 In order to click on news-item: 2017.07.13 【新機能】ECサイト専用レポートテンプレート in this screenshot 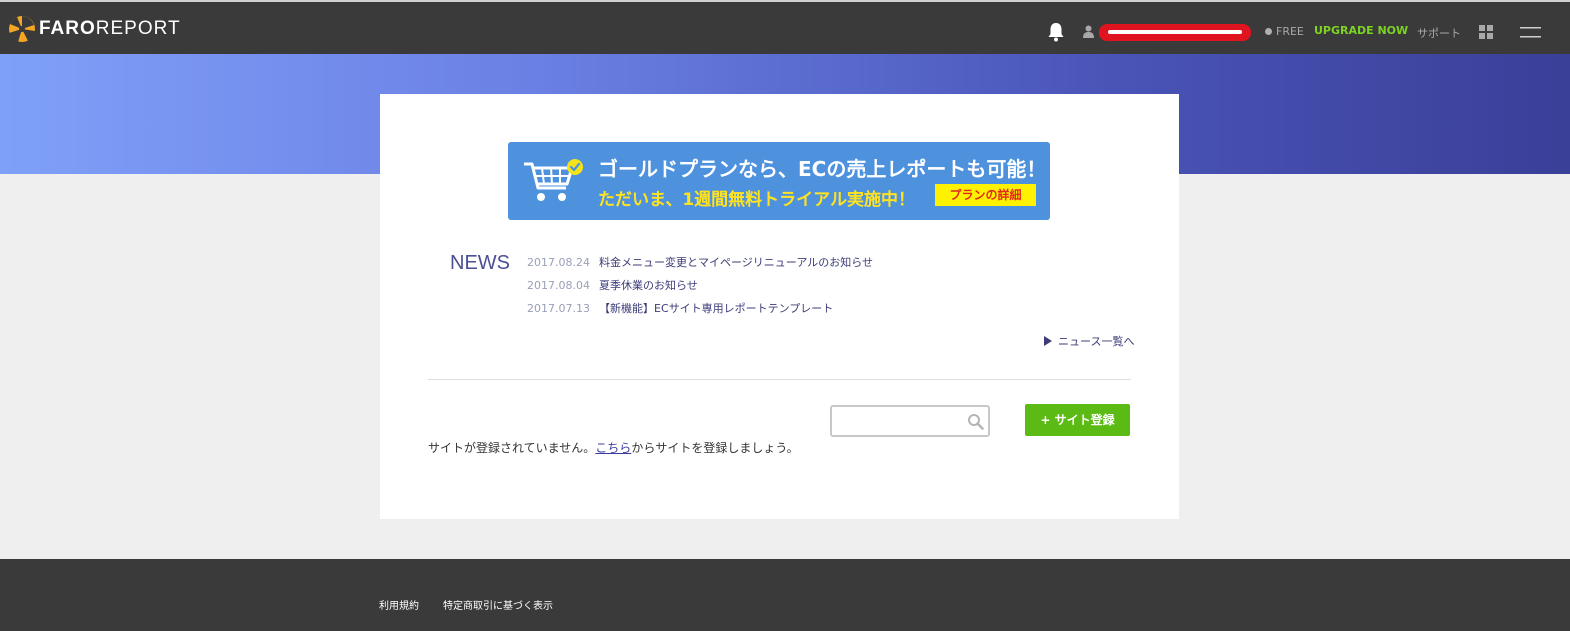, I will do `click(680, 308)`.